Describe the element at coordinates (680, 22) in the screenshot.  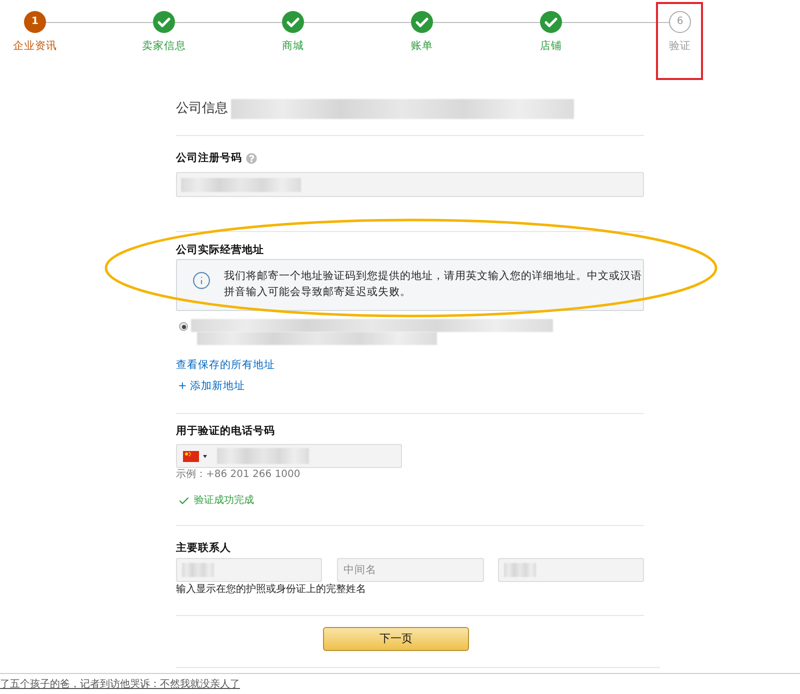
I see `step-number: 6` at that location.